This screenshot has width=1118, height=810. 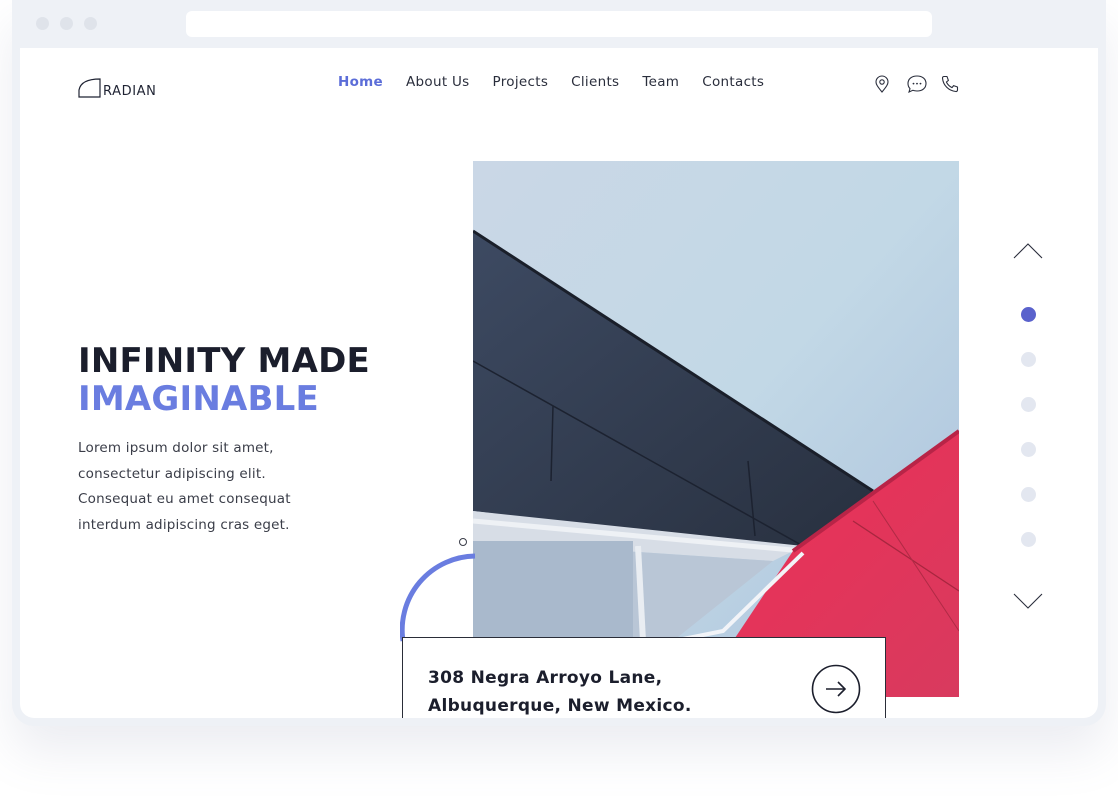 What do you see at coordinates (595, 82) in the screenshot?
I see `nav-item-clients: Clients` at bounding box center [595, 82].